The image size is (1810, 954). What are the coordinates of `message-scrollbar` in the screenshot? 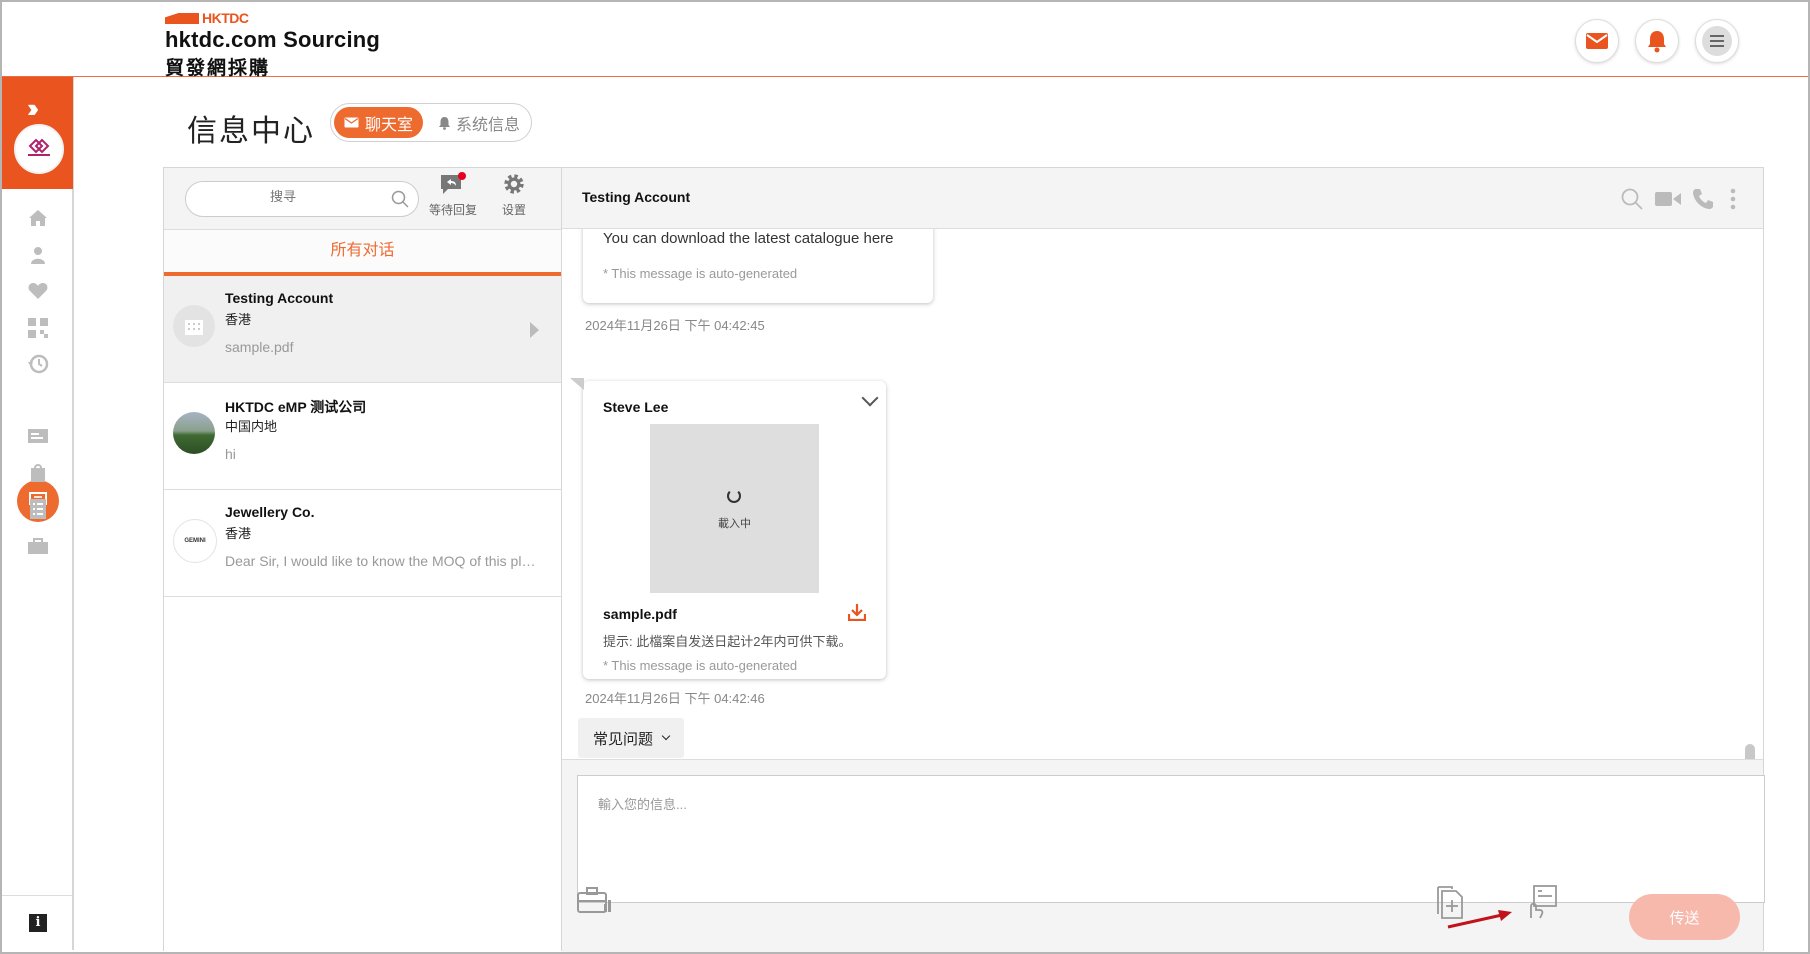 It's located at (1750, 498).